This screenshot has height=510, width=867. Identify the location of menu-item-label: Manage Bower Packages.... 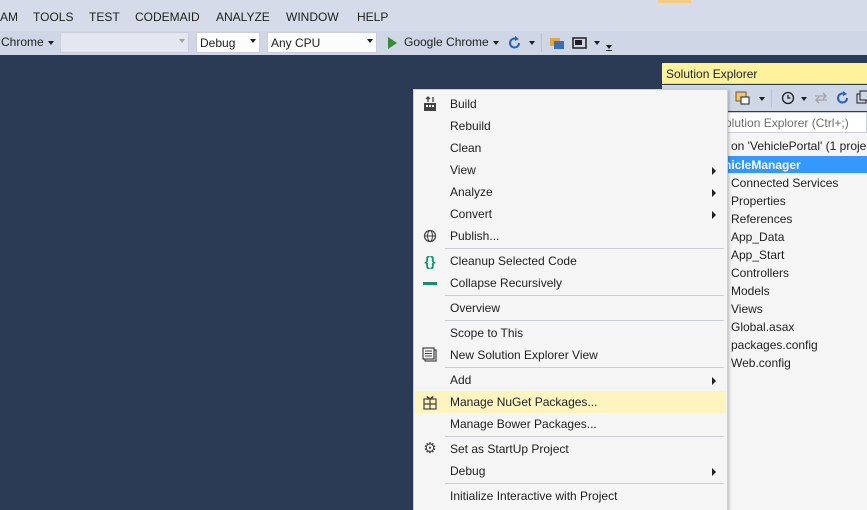
(523, 424).